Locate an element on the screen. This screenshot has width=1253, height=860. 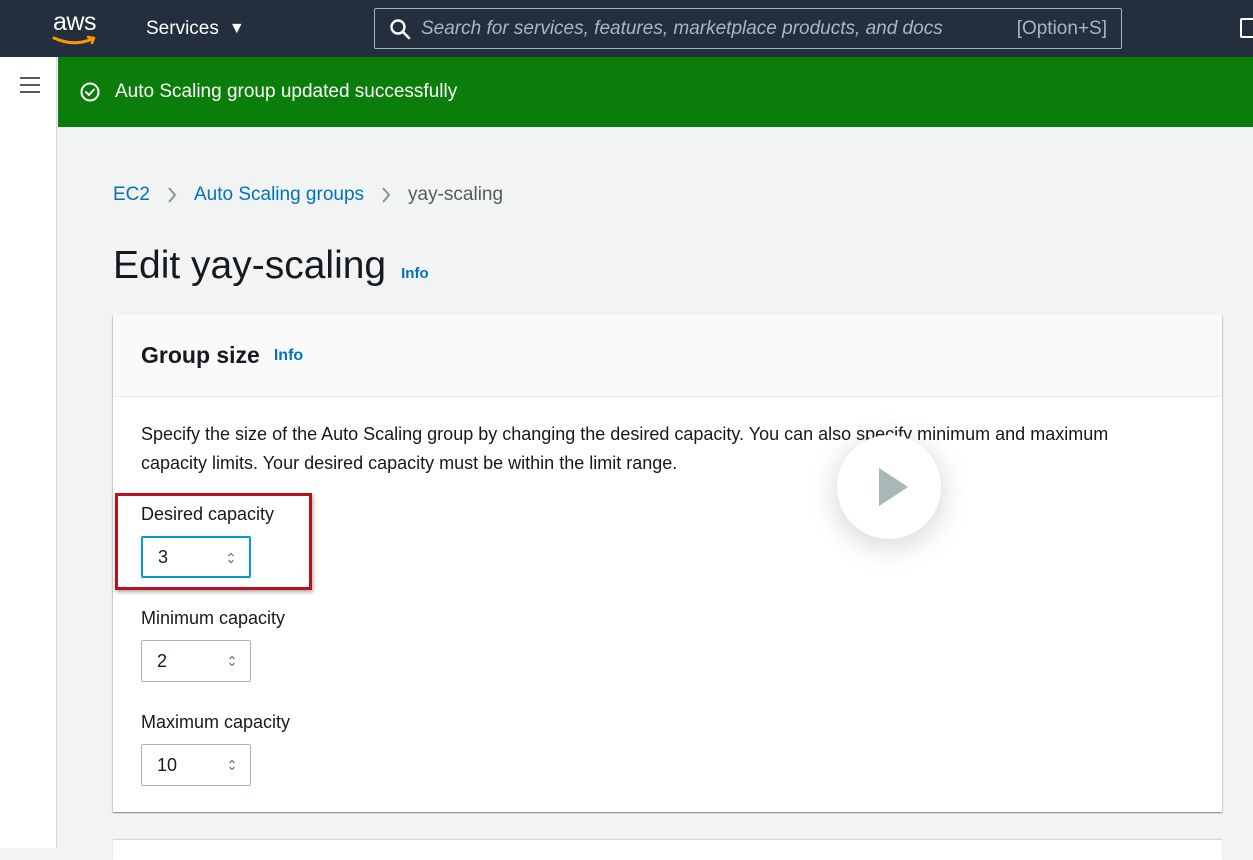
minimum-capacity-label: Minimum capacity is located at coordinates (213, 618).